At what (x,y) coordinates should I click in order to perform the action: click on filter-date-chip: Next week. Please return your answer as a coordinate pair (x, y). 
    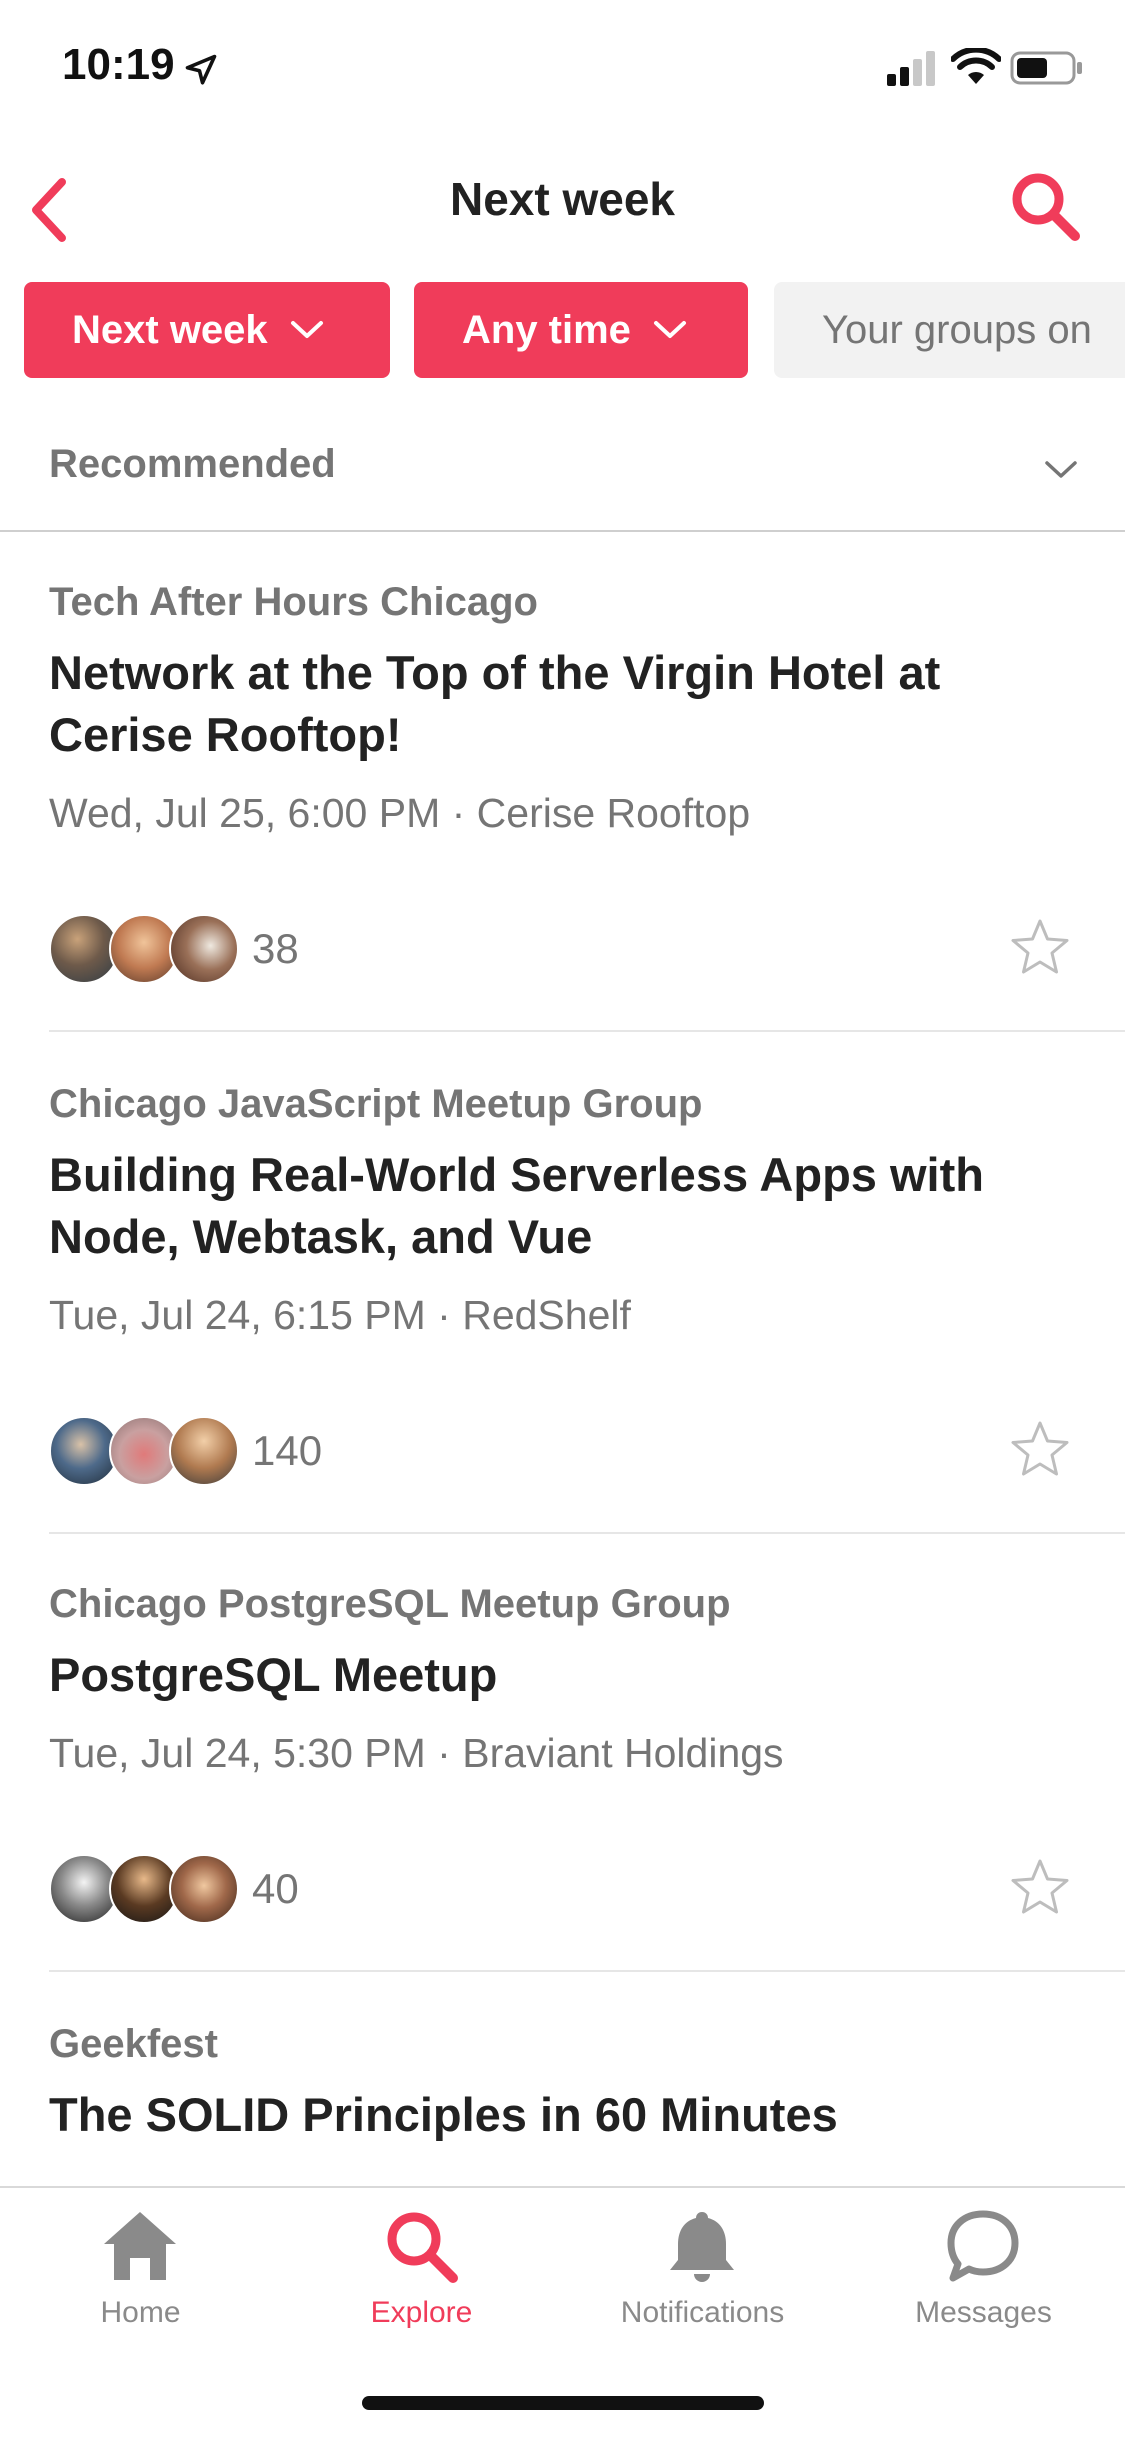
    Looking at the image, I should click on (207, 330).